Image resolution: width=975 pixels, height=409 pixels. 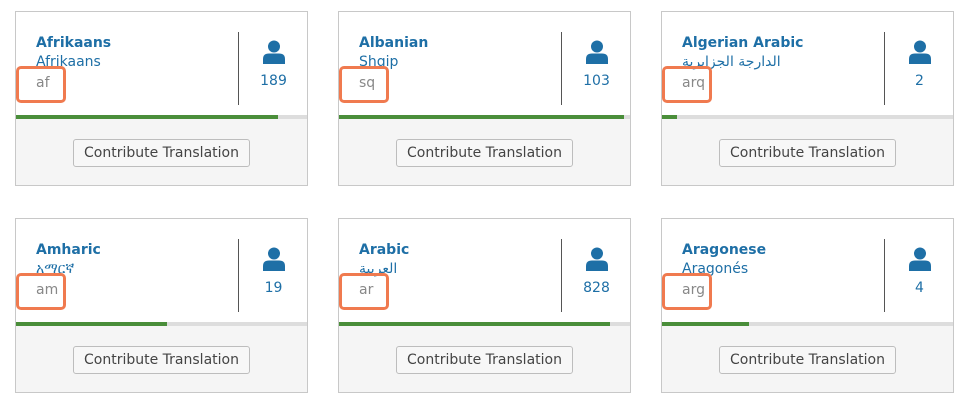 What do you see at coordinates (273, 81) in the screenshot?
I see `contributor-count: 189` at bounding box center [273, 81].